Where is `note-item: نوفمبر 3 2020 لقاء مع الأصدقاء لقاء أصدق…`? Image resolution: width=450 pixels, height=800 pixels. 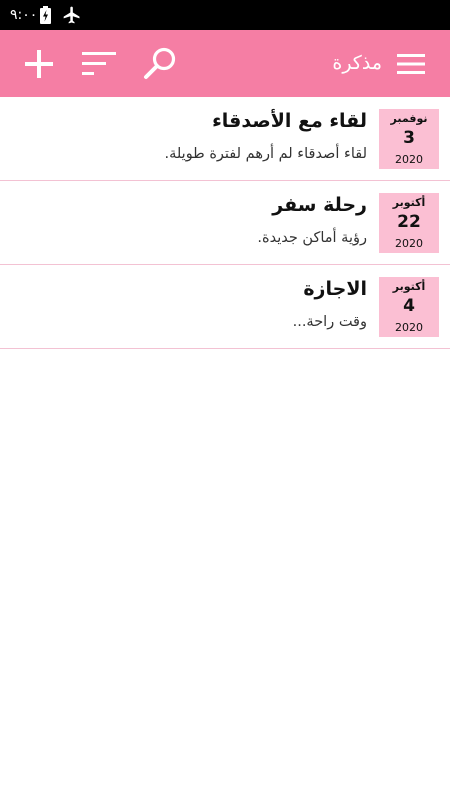 note-item: نوفمبر 3 2020 لقاء مع الأصدقاء لقاء أصدق… is located at coordinates (225, 139).